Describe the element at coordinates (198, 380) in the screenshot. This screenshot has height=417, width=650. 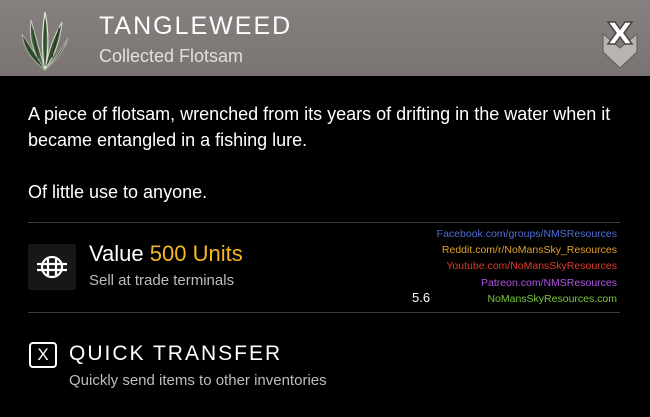
I see `quick-transfer-hint: Quickly send items to other inventories` at that location.